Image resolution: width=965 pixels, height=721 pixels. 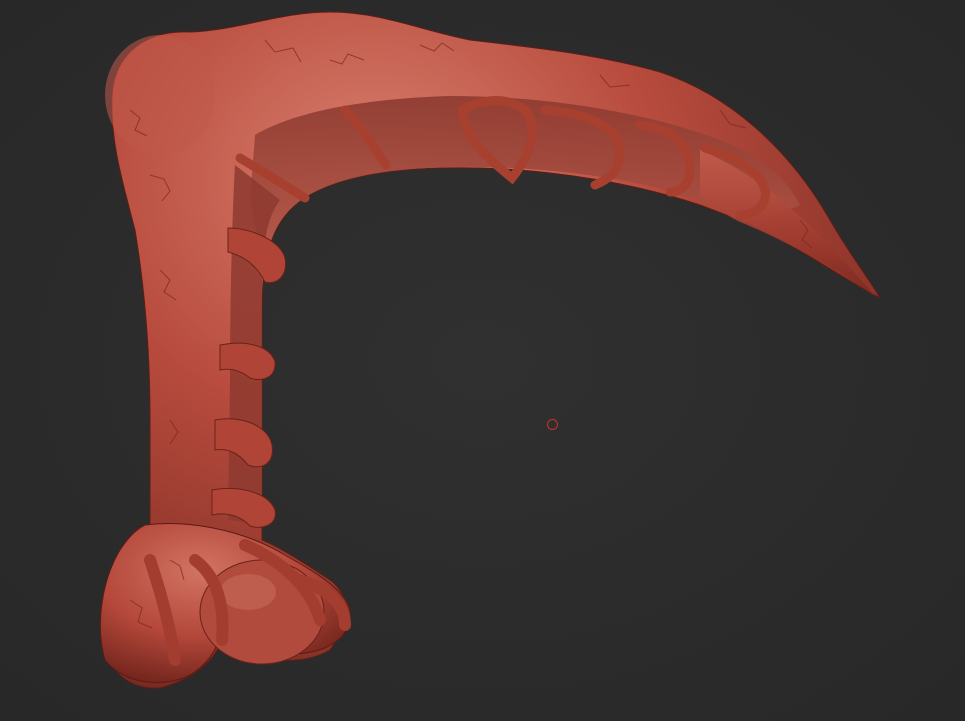 I want to click on top-knob, so click(x=160, y=95).